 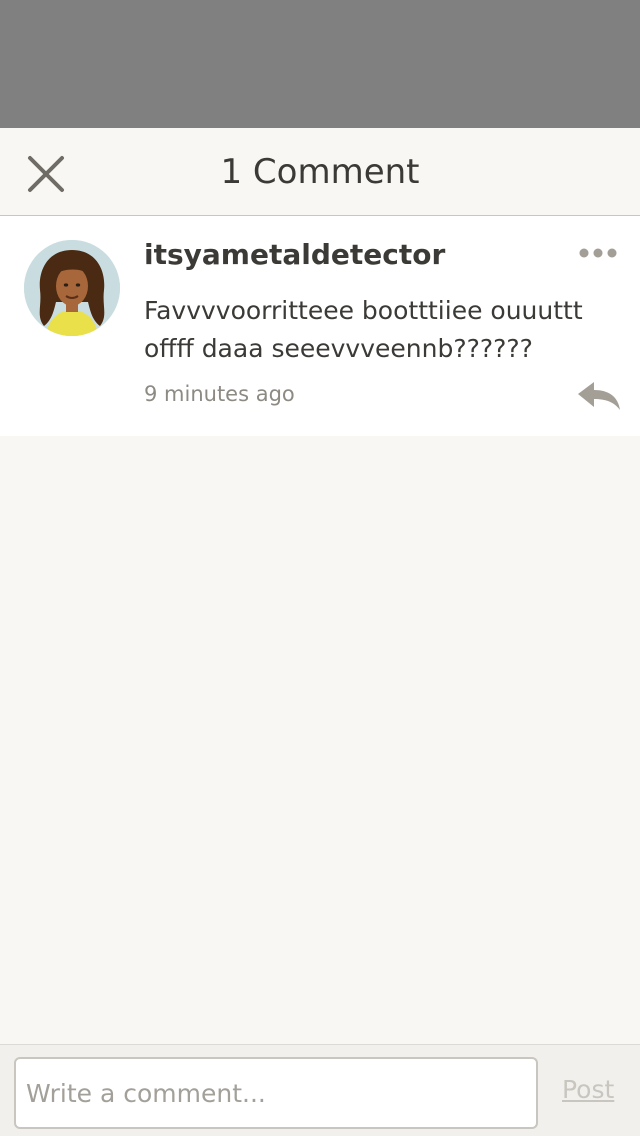 I want to click on reply-icon, so click(x=599, y=396).